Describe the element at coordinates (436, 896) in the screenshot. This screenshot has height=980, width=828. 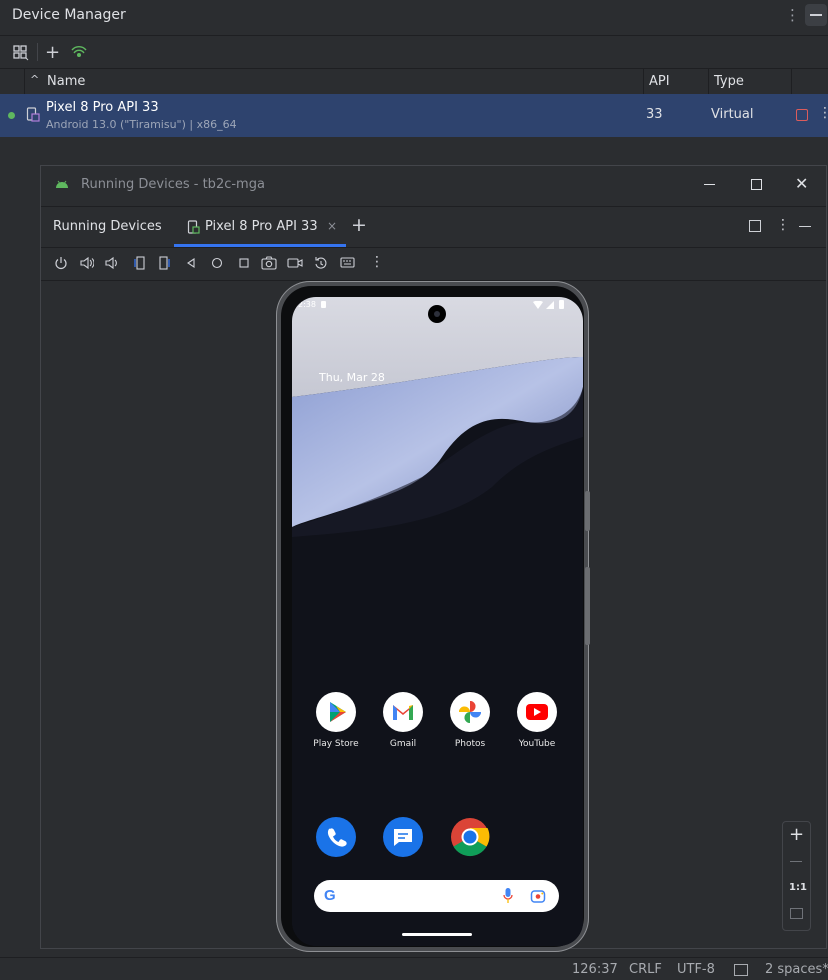
I see `google-search-bar: G` at that location.